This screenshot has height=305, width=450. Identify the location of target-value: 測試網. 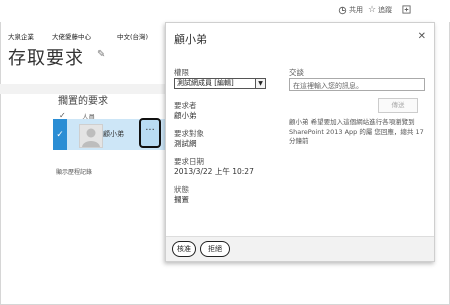
(185, 143).